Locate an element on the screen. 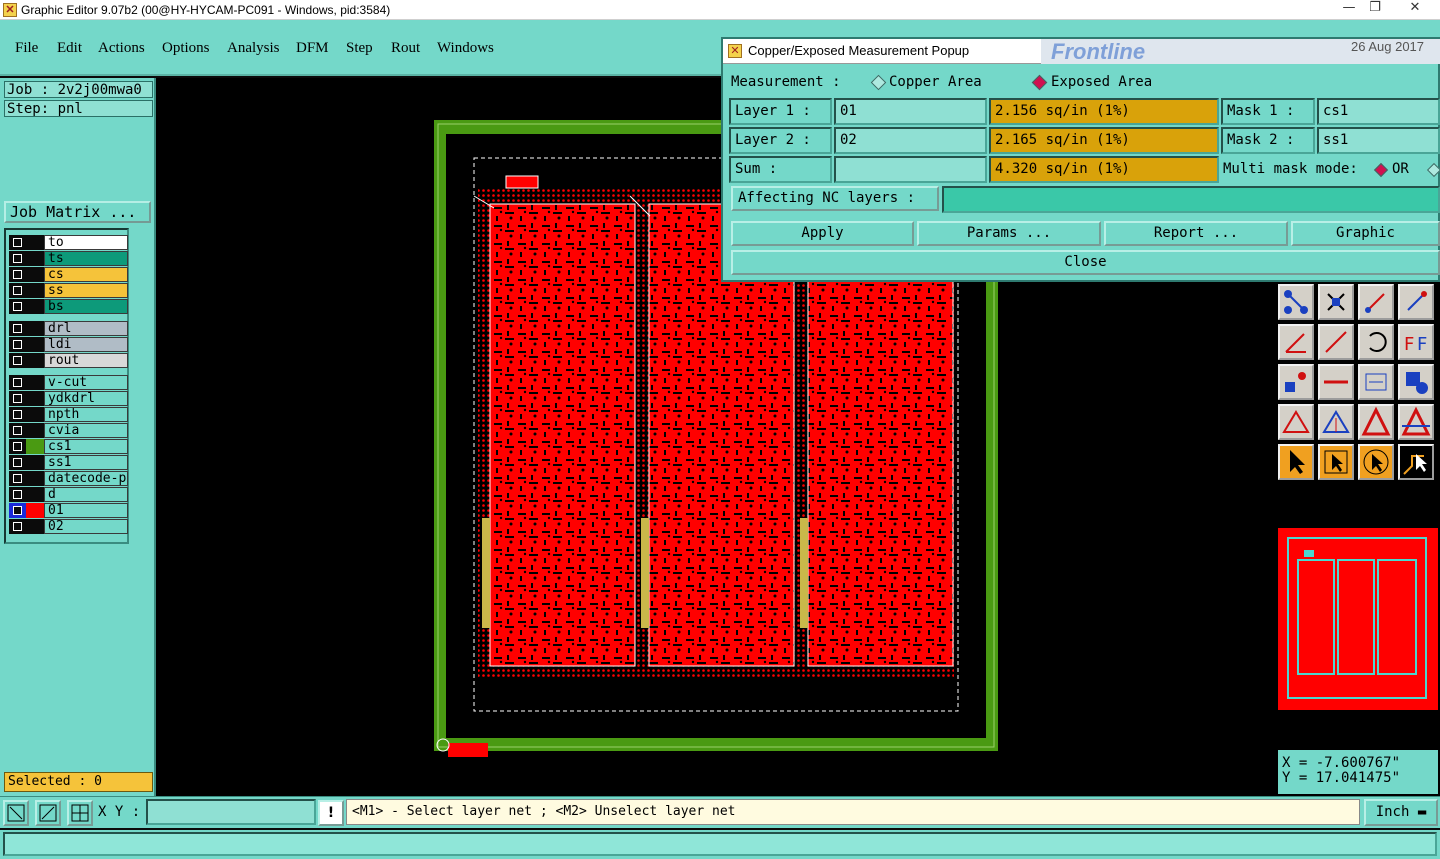 The image size is (1440, 859). layer-row-datecode-pt: datecode-pt is located at coordinates (68, 478).